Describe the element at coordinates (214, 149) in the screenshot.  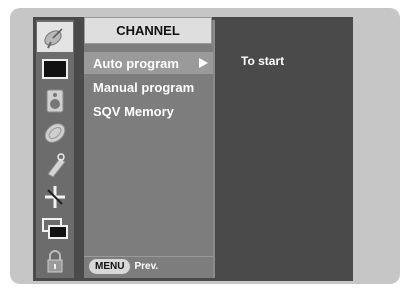
I see `submenu-divider` at that location.